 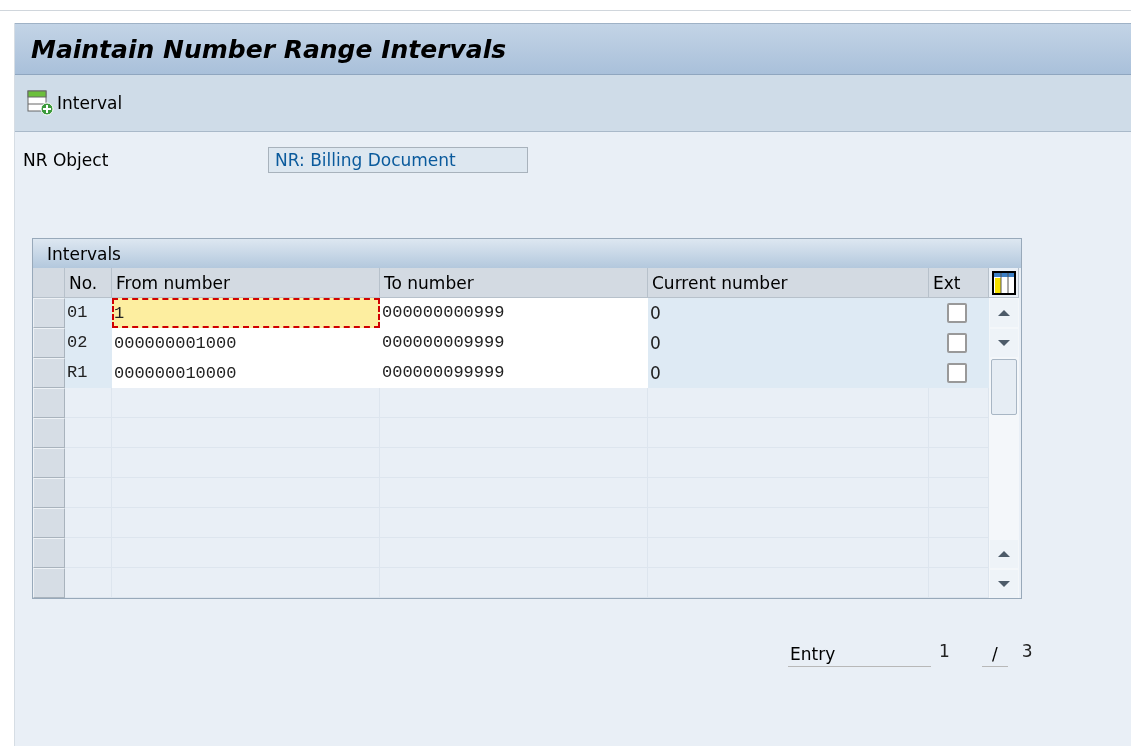 I want to click on window-title: Maintain Number Range Intervals, so click(x=269, y=49).